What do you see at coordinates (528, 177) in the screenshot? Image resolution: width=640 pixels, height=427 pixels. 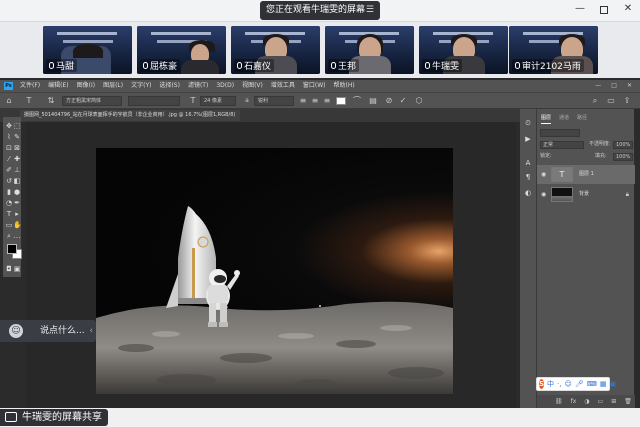 I see `paragraph-icon: ¶` at bounding box center [528, 177].